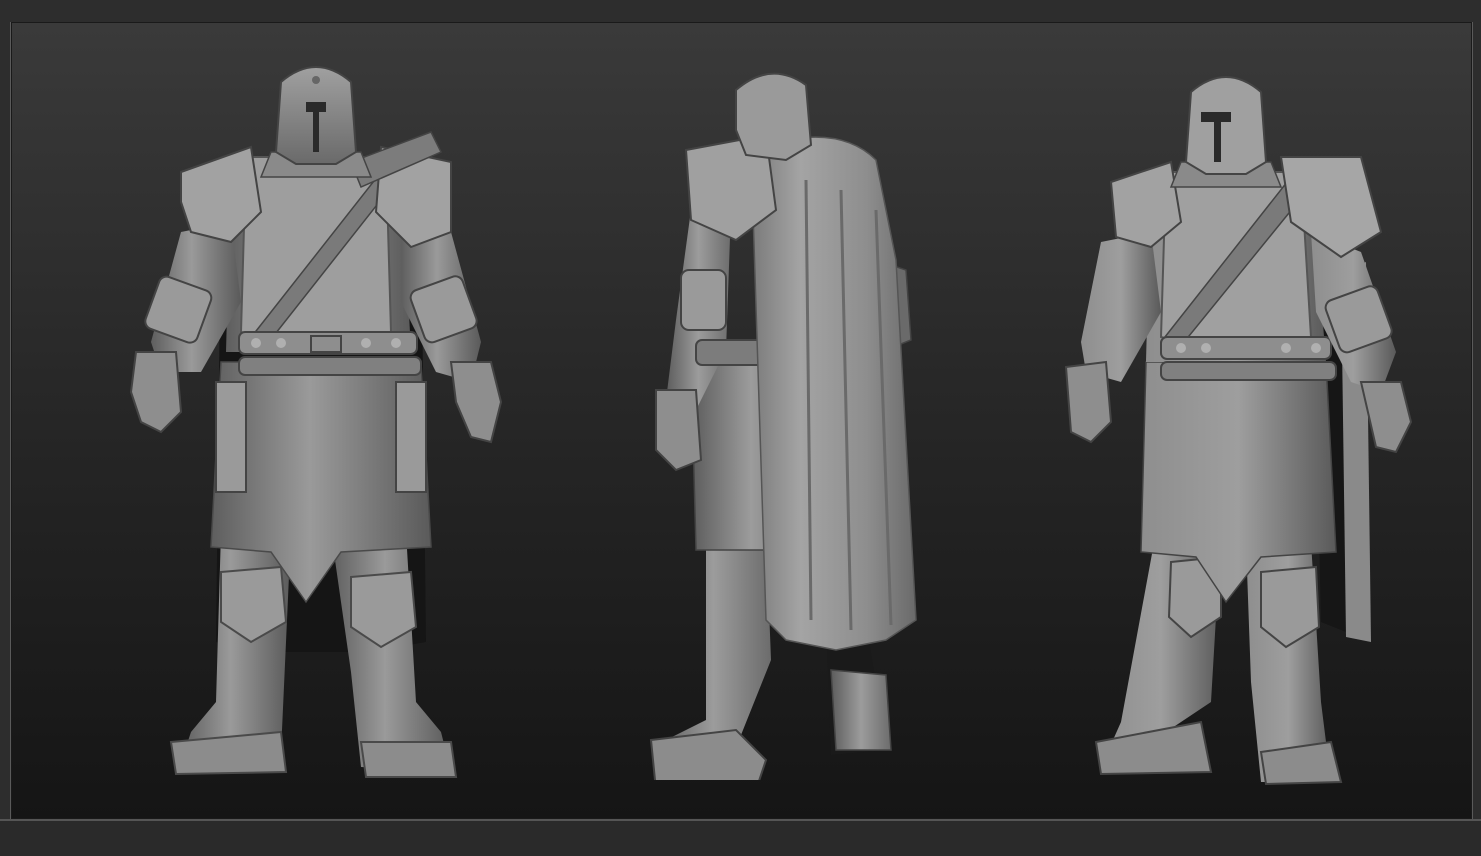 This screenshot has height=856, width=1481. Describe the element at coordinates (740, 838) in the screenshot. I see `bottom-bar` at that location.